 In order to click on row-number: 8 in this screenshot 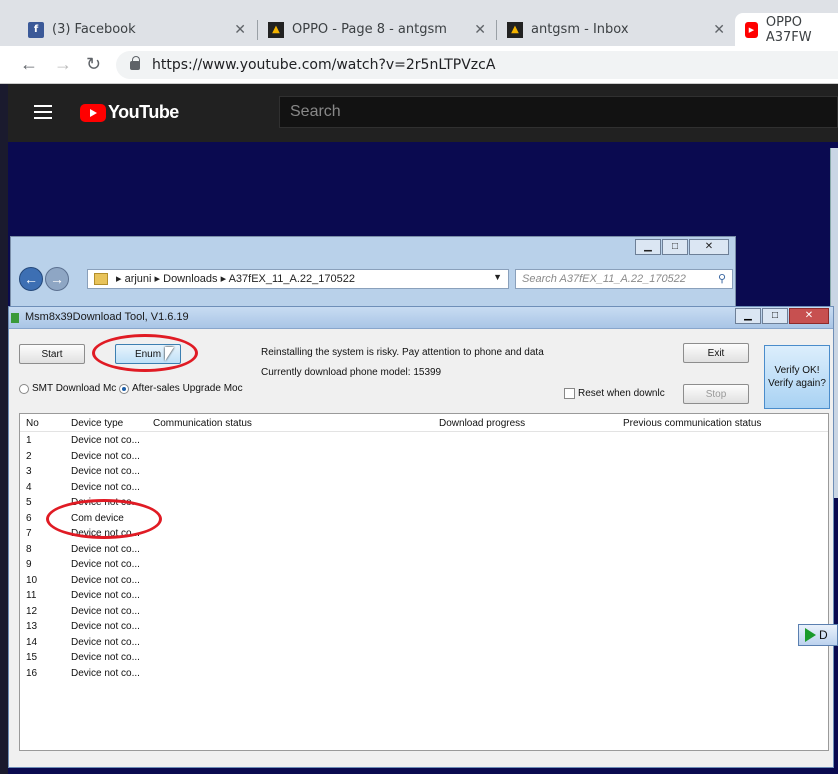, I will do `click(29, 549)`.